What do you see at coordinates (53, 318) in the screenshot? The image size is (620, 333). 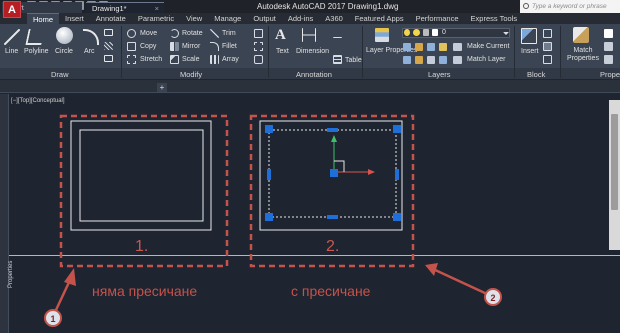 I see `callout-badge-1: 1` at bounding box center [53, 318].